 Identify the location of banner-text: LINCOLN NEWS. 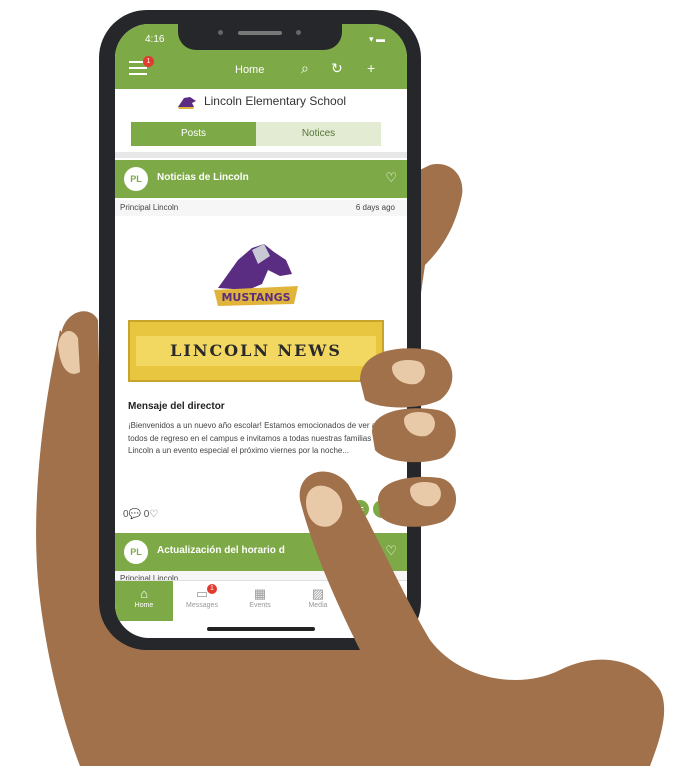
(256, 351).